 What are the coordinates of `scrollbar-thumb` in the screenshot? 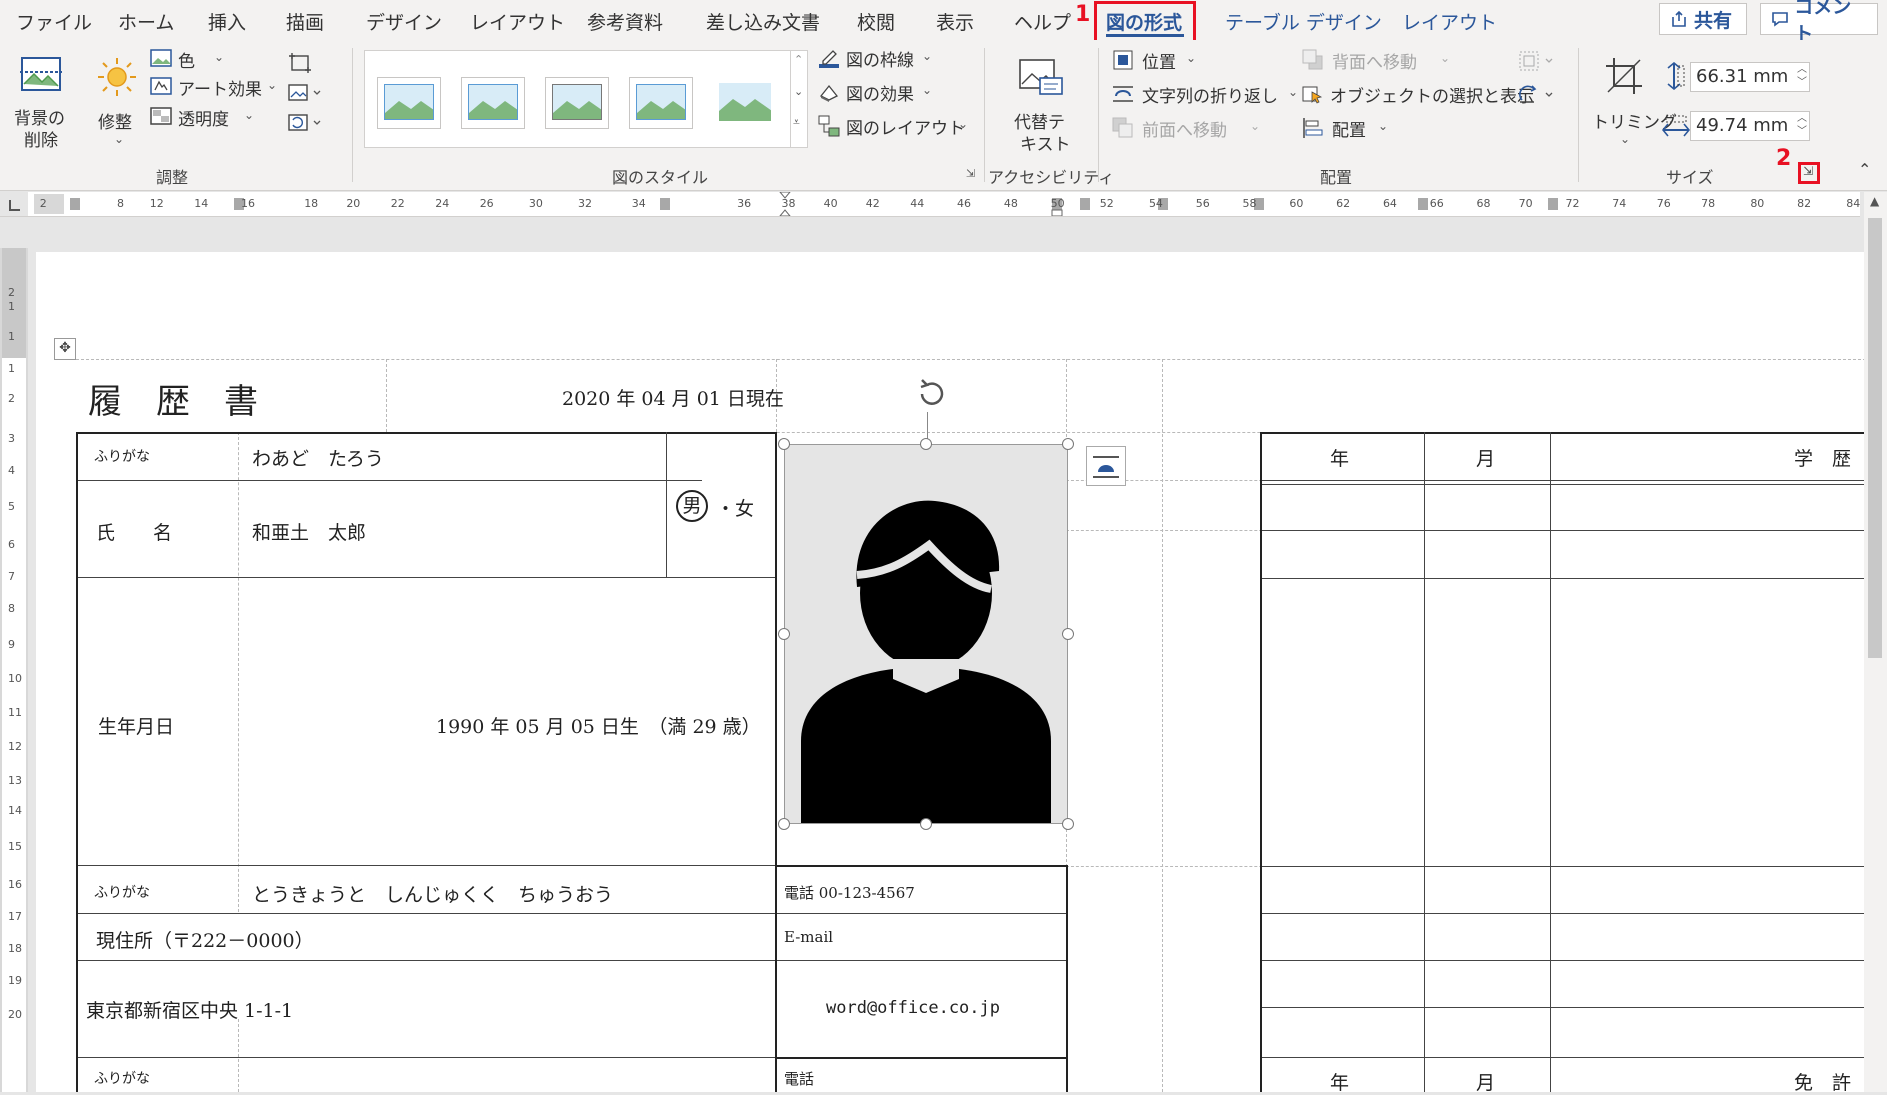 It's located at (1875, 438).